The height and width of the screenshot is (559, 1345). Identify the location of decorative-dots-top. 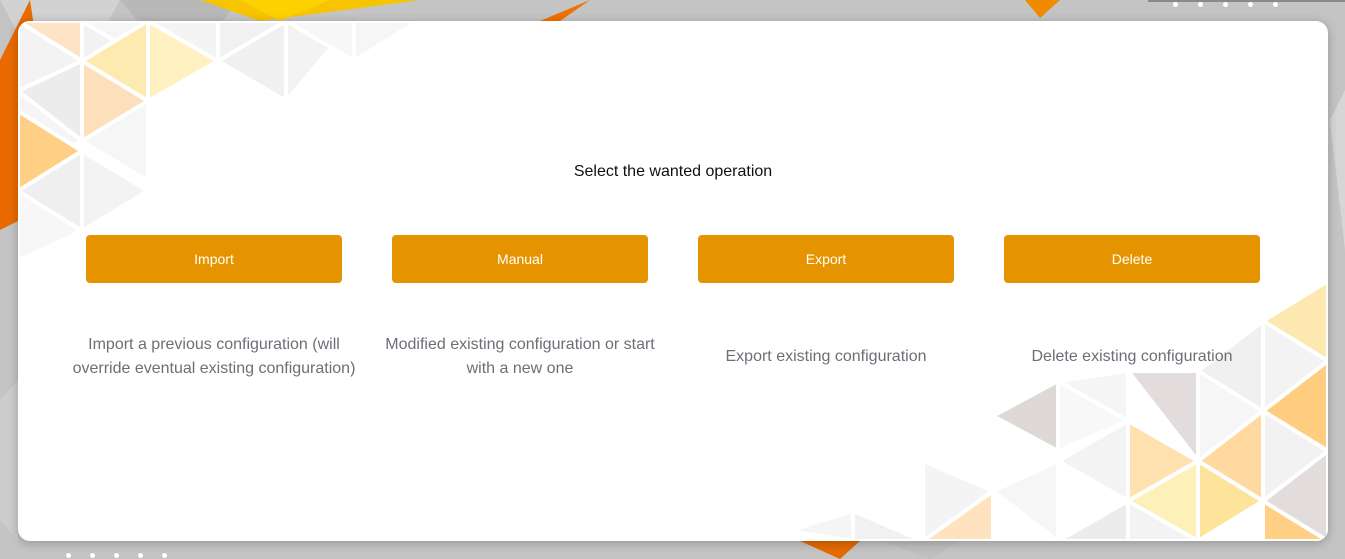
(1225, 4).